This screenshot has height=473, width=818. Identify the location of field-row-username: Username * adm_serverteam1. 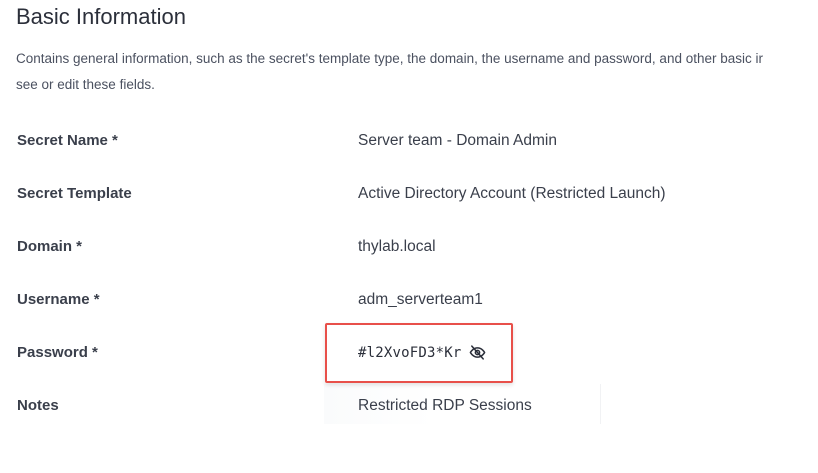
(409, 299).